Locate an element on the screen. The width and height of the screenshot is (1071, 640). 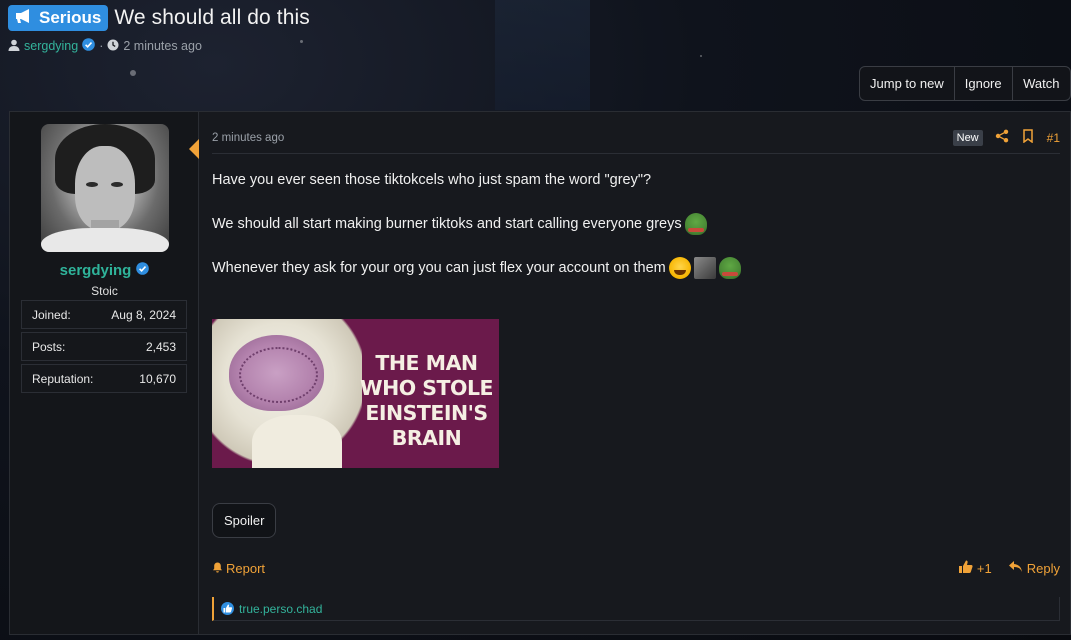
user-icon is located at coordinates (14, 46).